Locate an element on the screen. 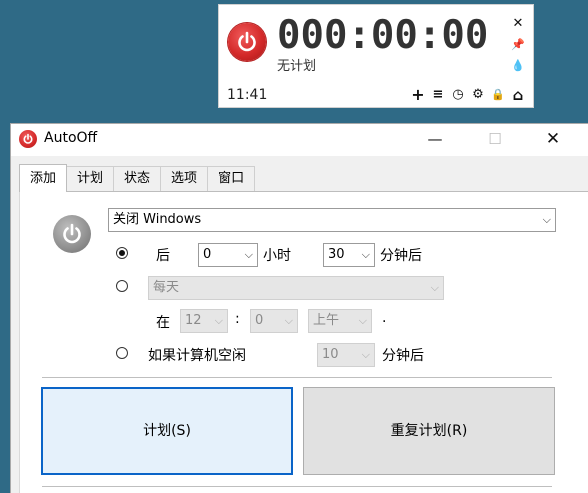  hours-select: 0 ⌵ is located at coordinates (228, 255).